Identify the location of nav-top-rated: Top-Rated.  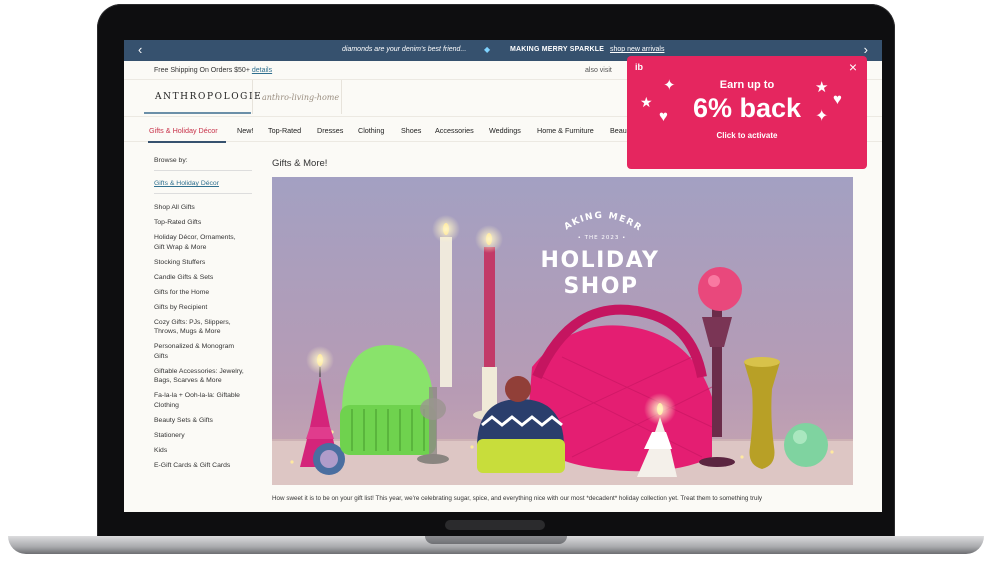
(284, 130).